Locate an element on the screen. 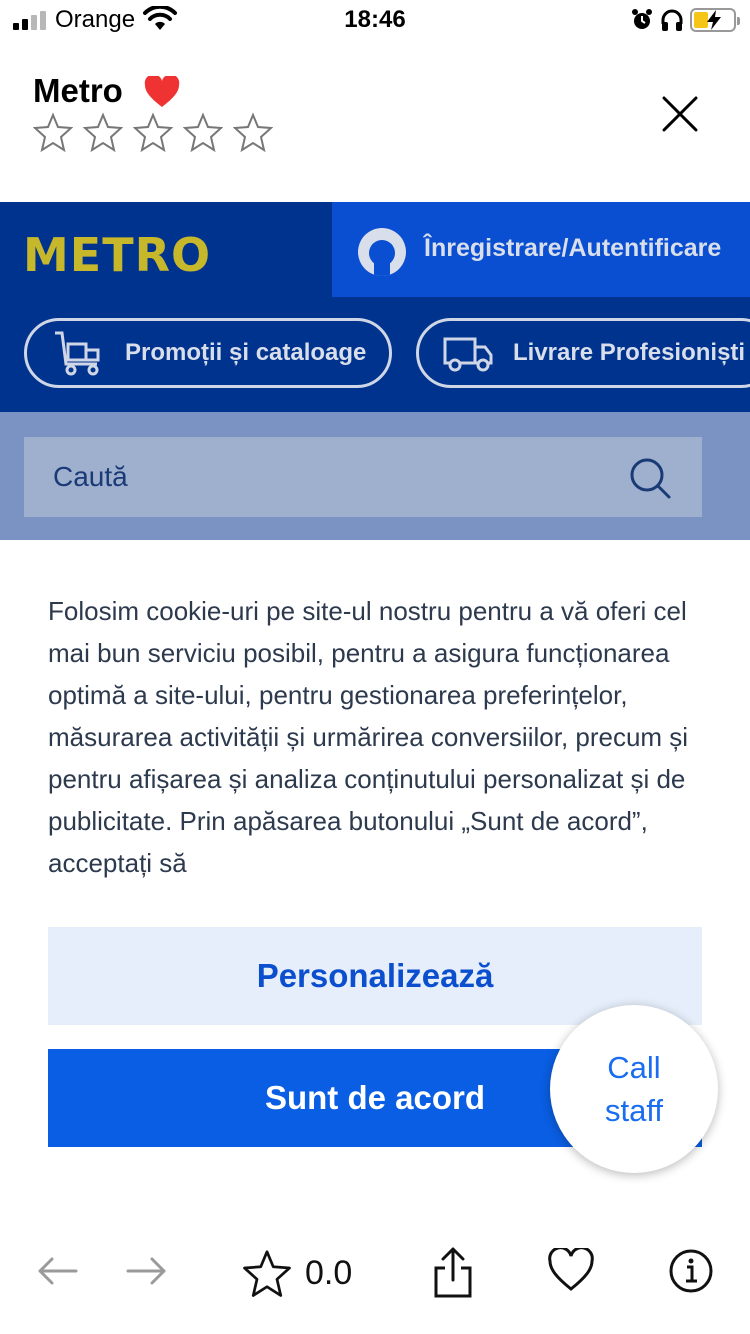 This screenshot has width=750, height=1334. login-label: Înregistrare/Autentificare is located at coordinates (573, 248).